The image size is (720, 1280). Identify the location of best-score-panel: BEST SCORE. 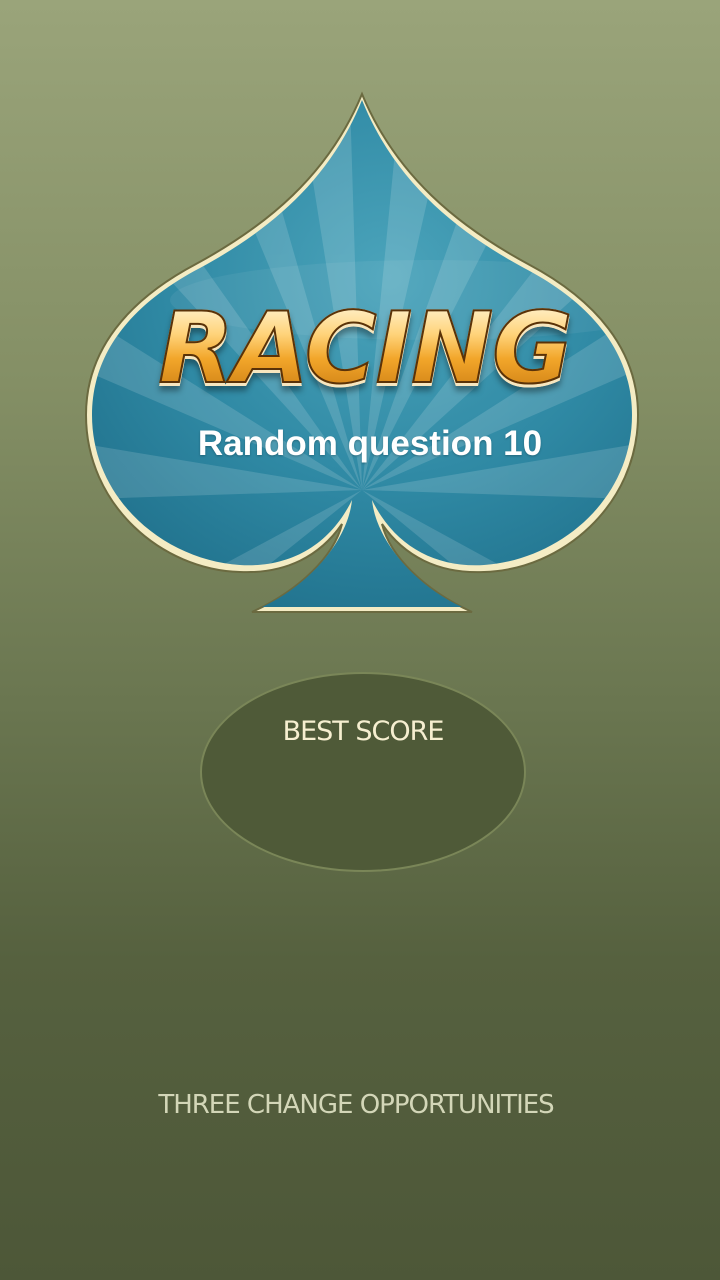
(363, 772).